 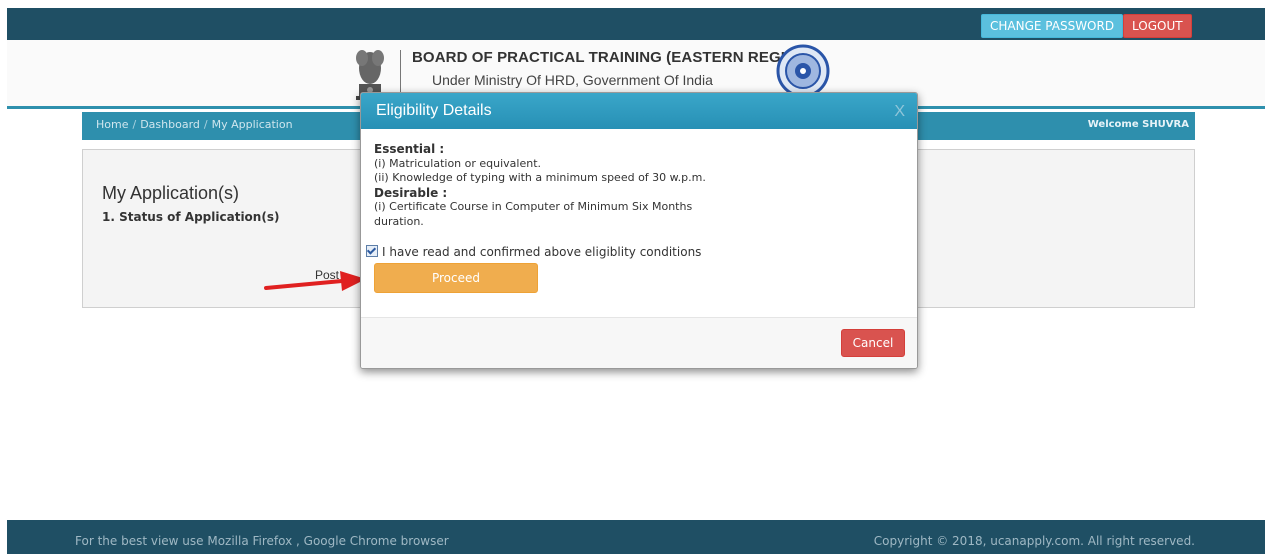 I want to click on proceed-button: Proceed, so click(x=456, y=278).